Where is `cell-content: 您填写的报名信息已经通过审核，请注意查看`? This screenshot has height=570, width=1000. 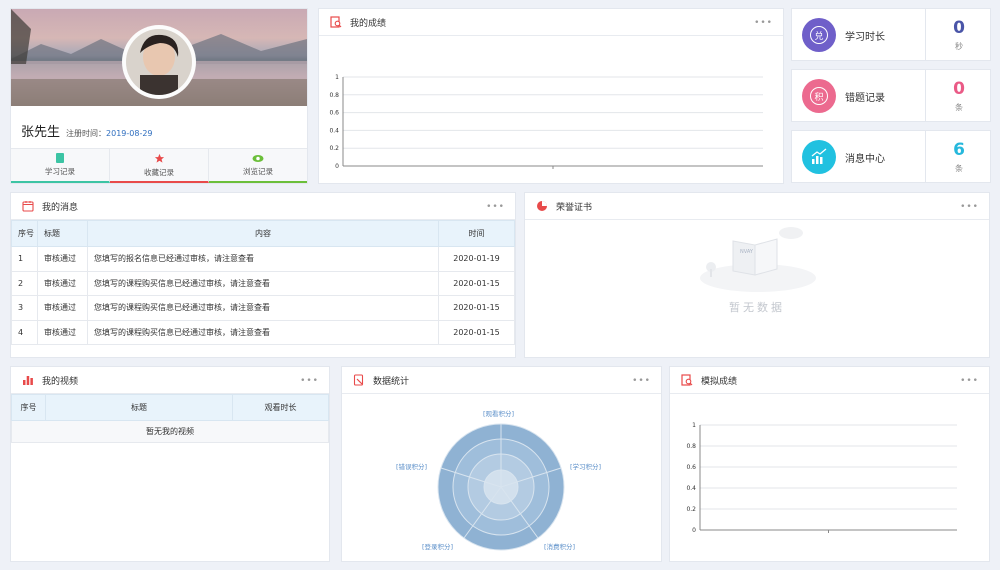 cell-content: 您填写的报名信息已经通过审核，请注意查看 is located at coordinates (263, 259).